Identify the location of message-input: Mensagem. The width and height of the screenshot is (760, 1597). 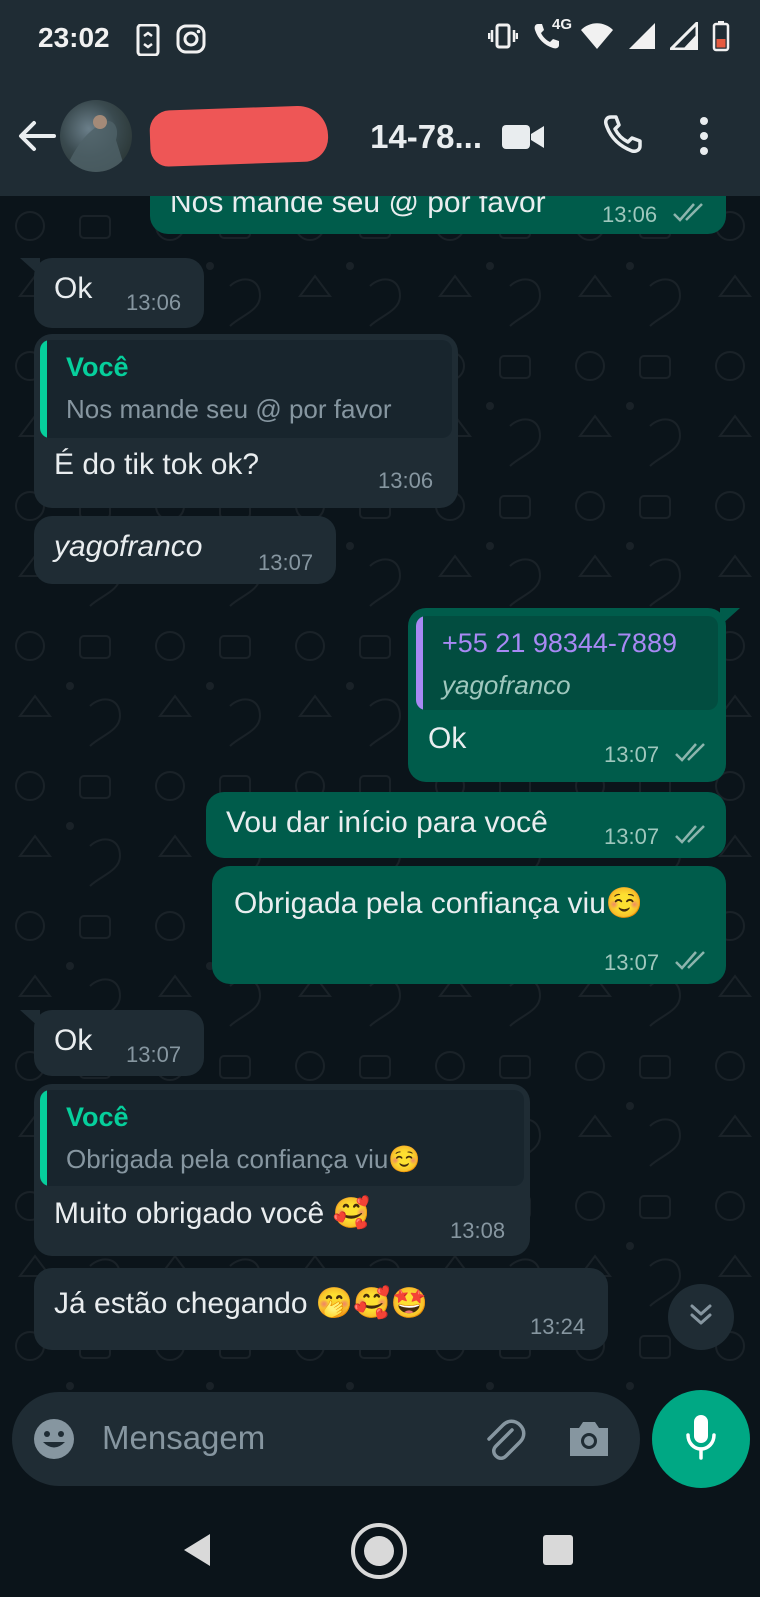
(183, 1438).